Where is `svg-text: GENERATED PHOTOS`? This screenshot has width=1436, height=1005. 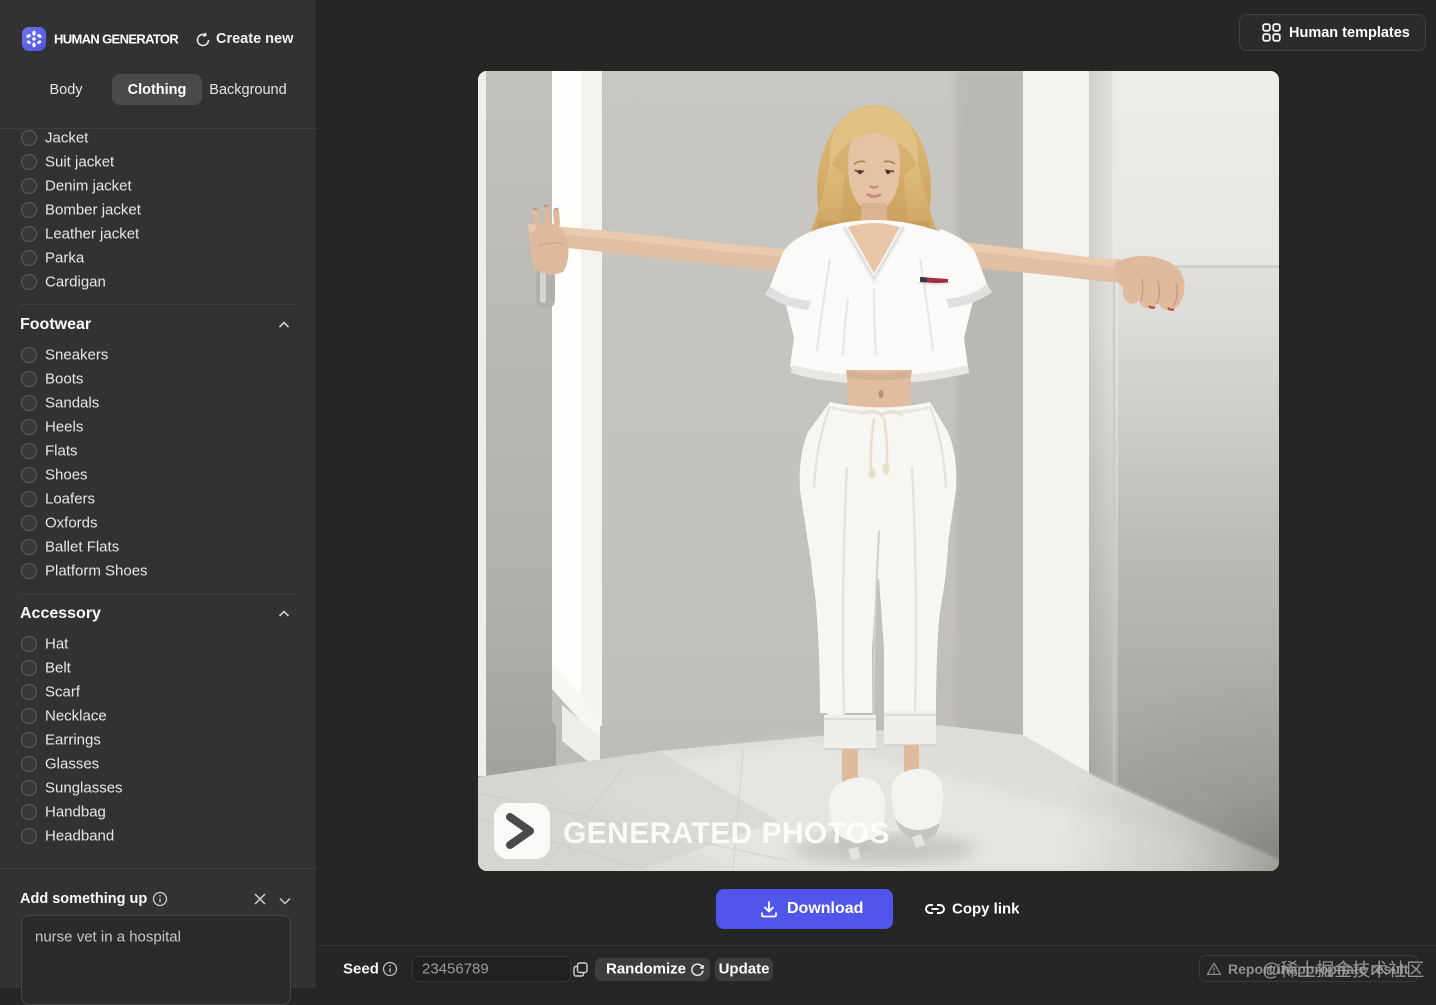 svg-text: GENERATED PHOTOS is located at coordinates (726, 833).